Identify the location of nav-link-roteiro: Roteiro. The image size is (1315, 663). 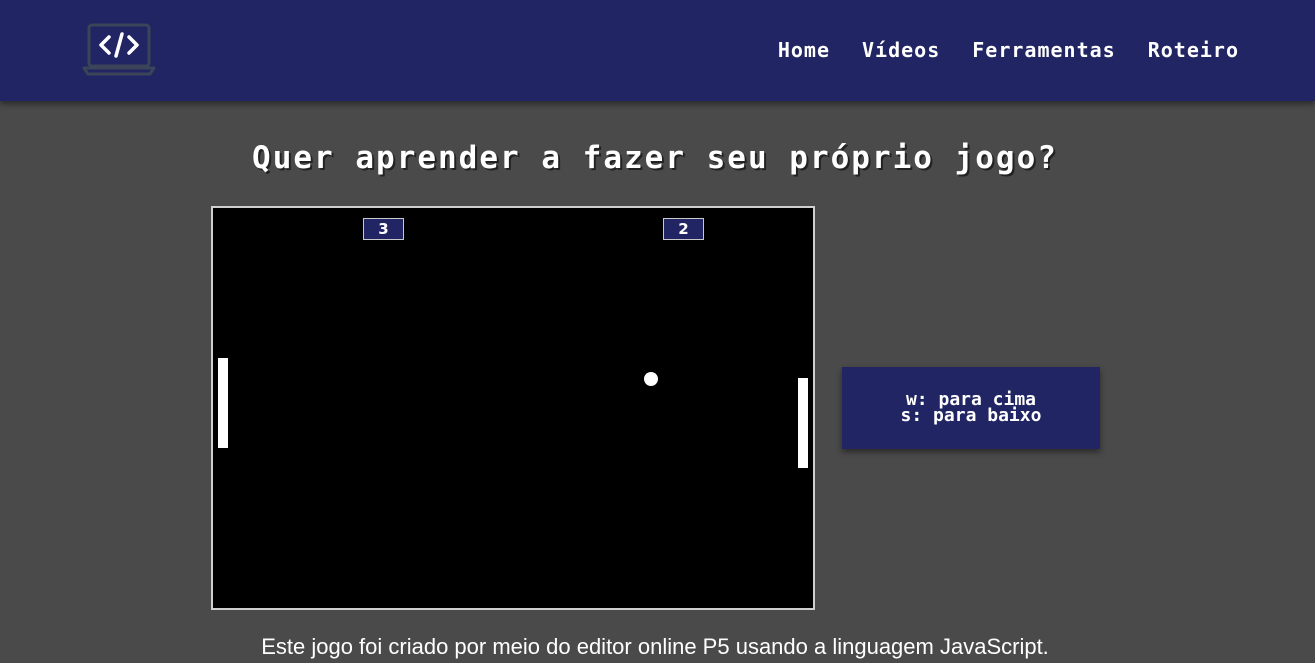
(1193, 50).